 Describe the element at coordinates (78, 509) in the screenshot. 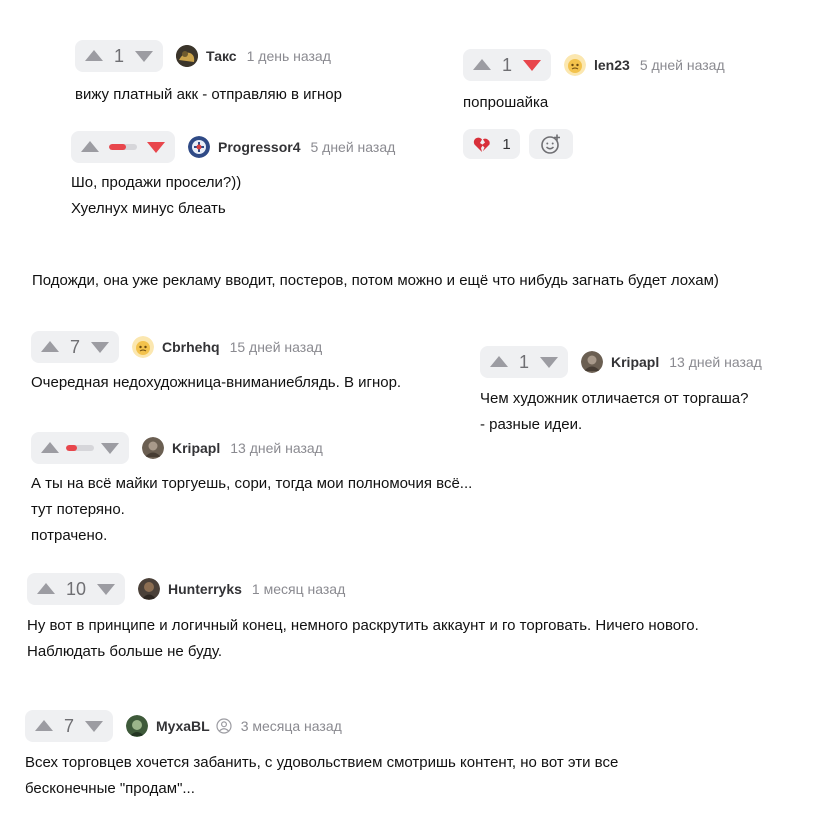

I see `comment-line: тут потеряно.` at that location.